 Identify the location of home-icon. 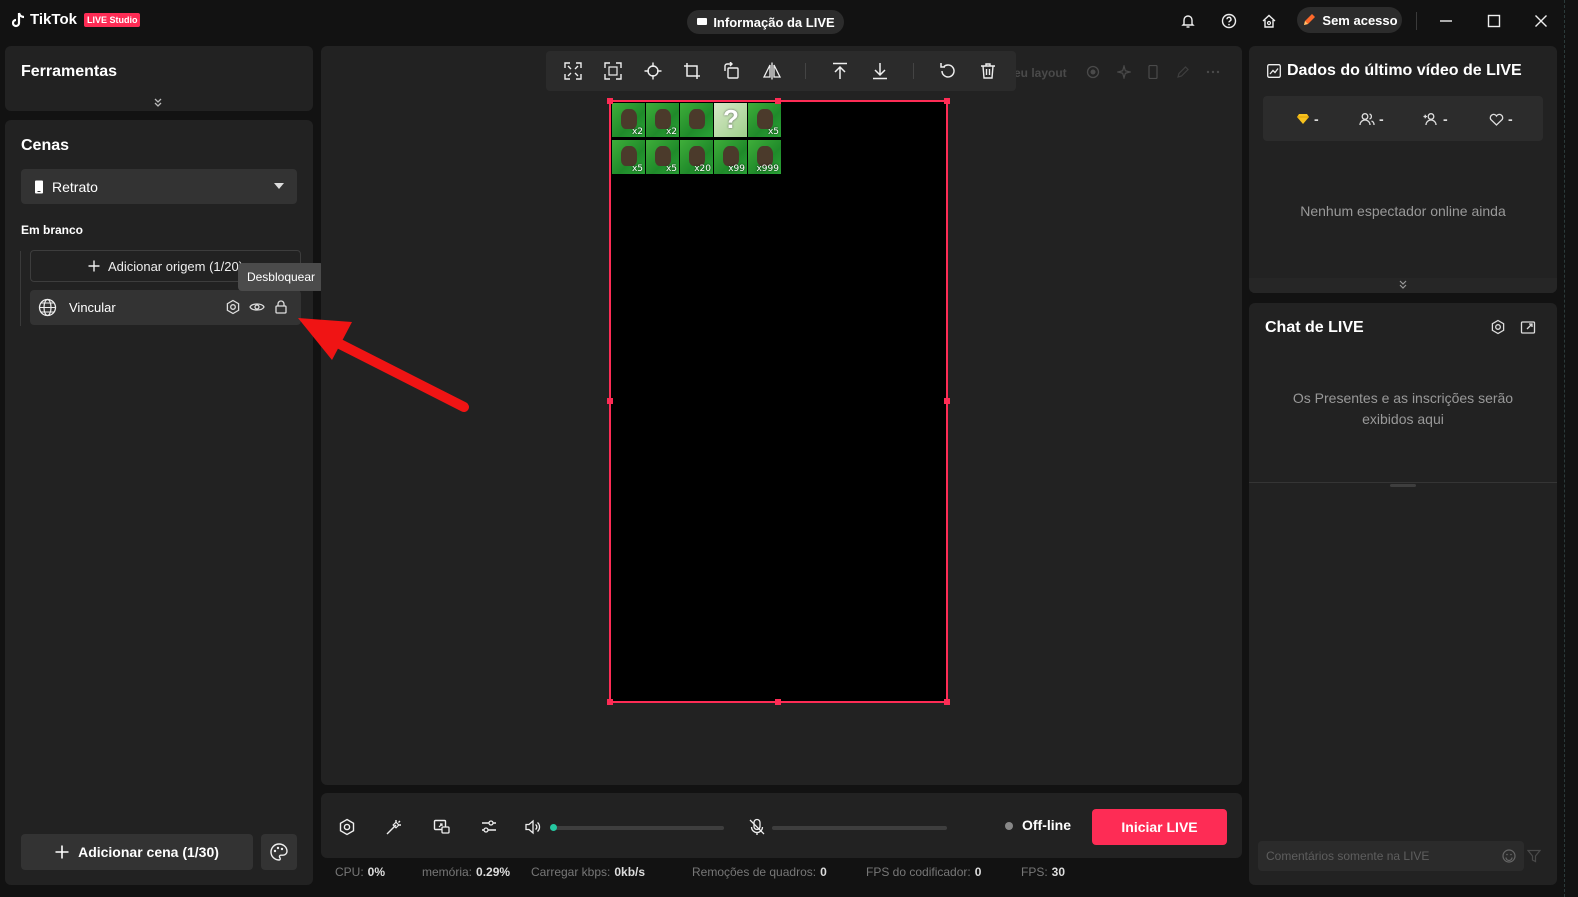
(1269, 21).